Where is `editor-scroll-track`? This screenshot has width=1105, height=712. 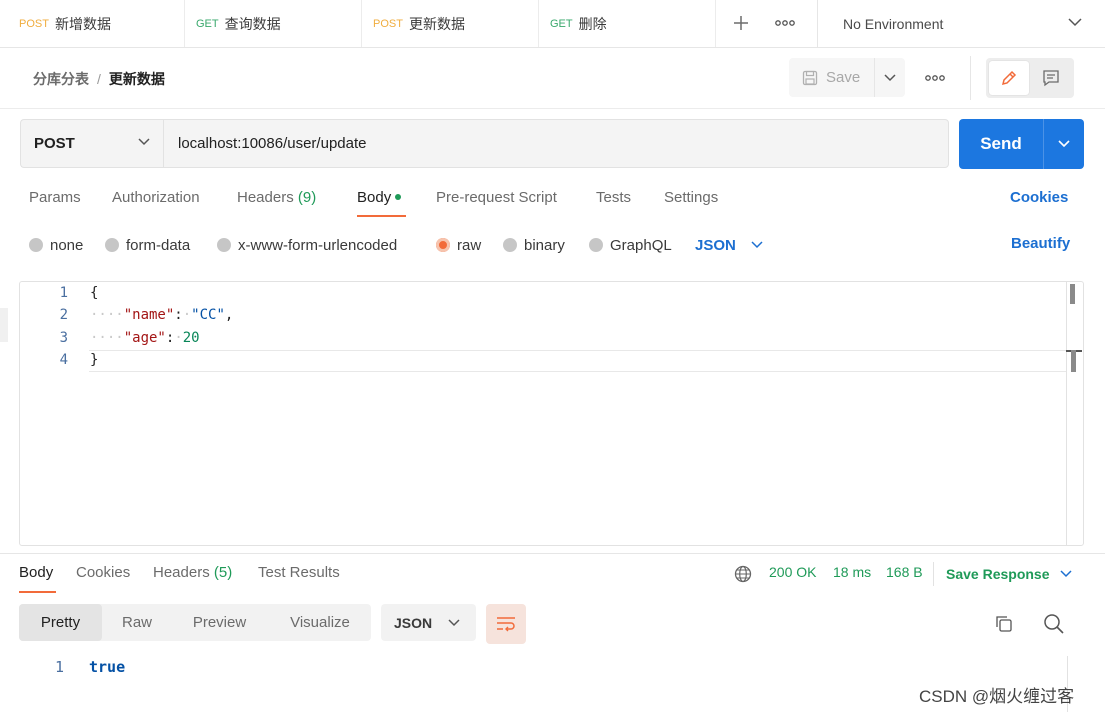
editor-scroll-track is located at coordinates (1066, 413).